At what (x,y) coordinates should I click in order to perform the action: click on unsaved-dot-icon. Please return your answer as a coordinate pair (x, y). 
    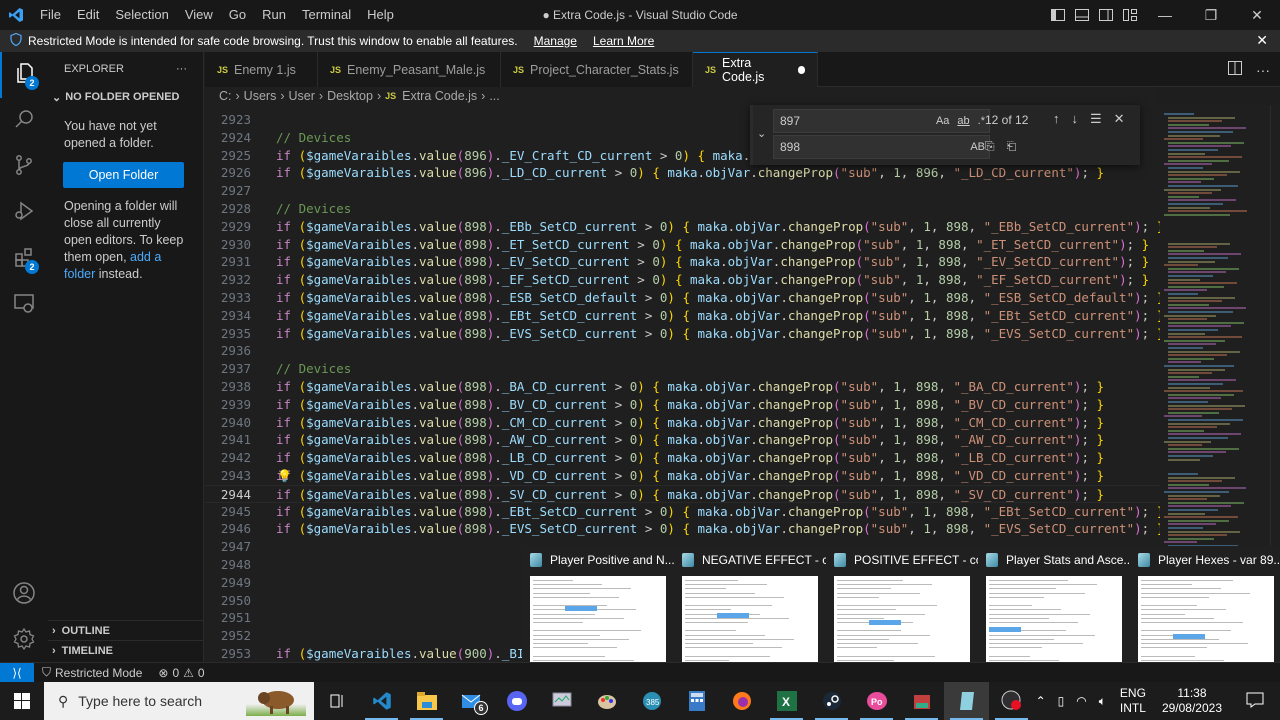
    Looking at the image, I should click on (801, 70).